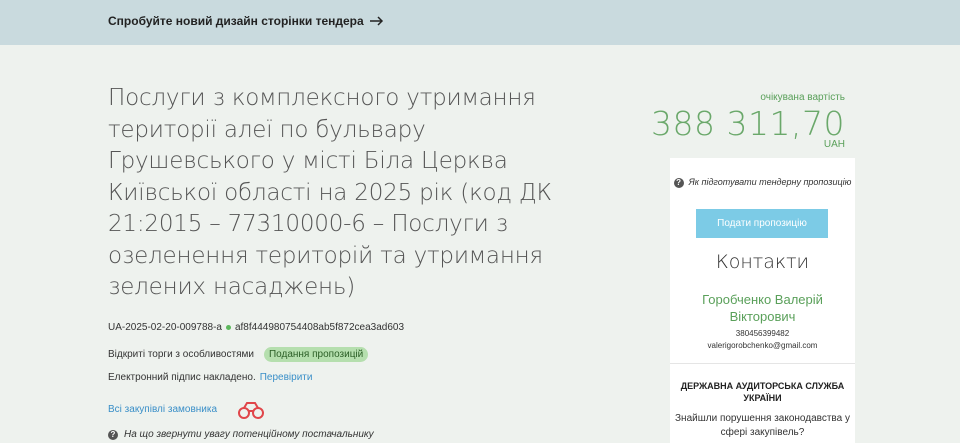 This screenshot has height=443, width=960. I want to click on contact-email: valerigorobchenko@gmail.com, so click(762, 345).